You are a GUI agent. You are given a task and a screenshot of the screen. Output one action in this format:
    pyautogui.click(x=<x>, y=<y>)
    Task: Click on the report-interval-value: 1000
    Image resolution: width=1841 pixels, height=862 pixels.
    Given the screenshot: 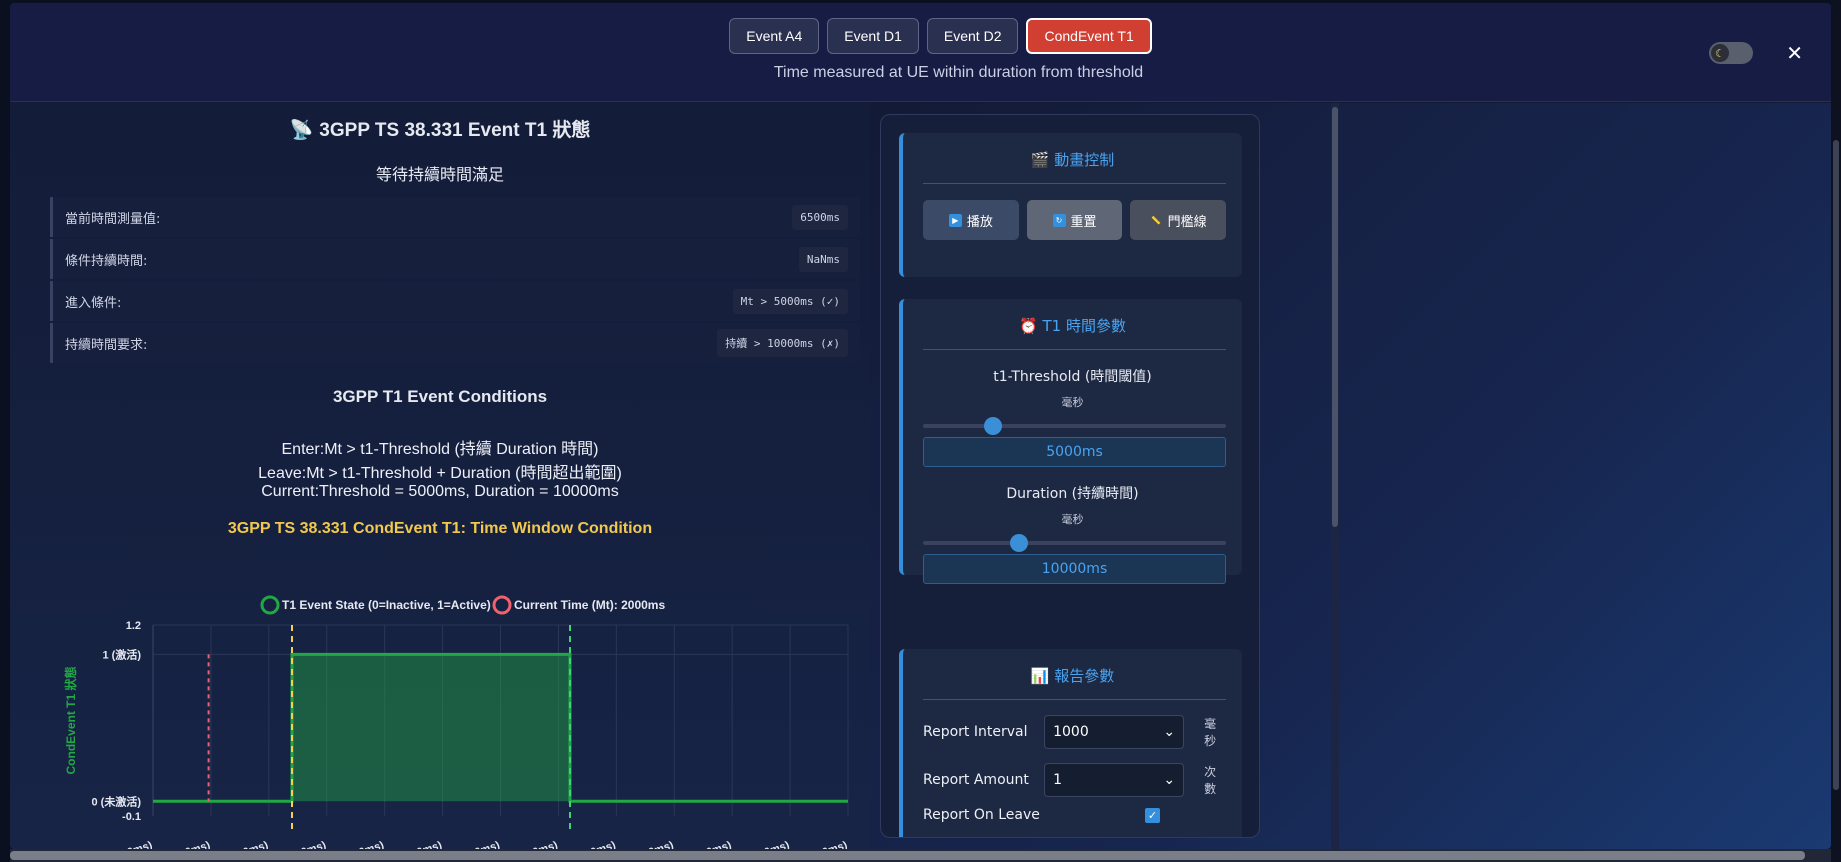 What is the action you would take?
    pyautogui.click(x=1071, y=732)
    